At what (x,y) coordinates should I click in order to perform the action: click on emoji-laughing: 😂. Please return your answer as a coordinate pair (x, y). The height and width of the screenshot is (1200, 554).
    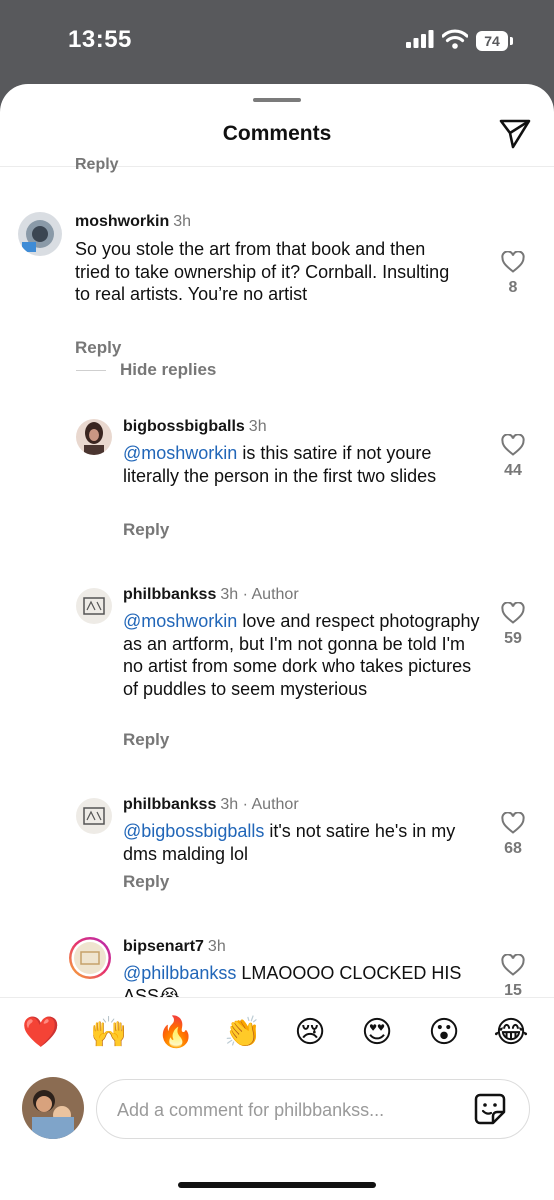
    Looking at the image, I should click on (511, 1033).